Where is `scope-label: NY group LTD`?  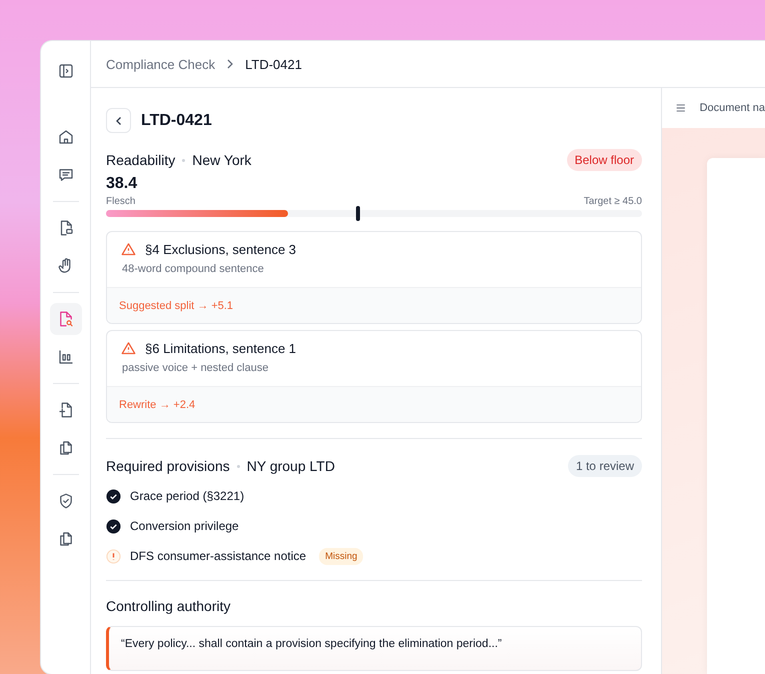
scope-label: NY group LTD is located at coordinates (290, 466).